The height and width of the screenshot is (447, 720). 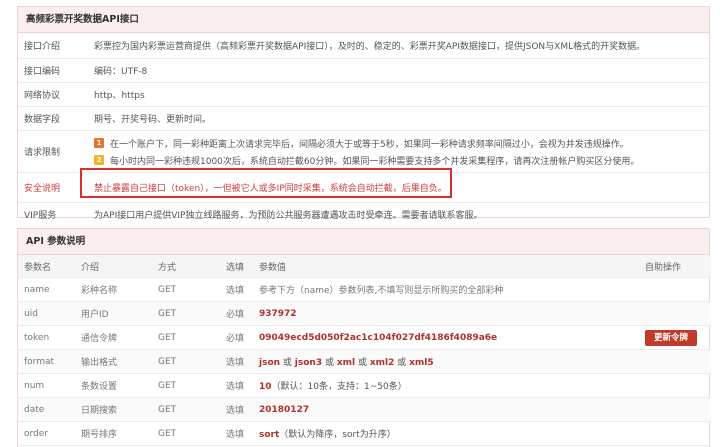 I want to click on order-sort: sort, so click(x=269, y=435).